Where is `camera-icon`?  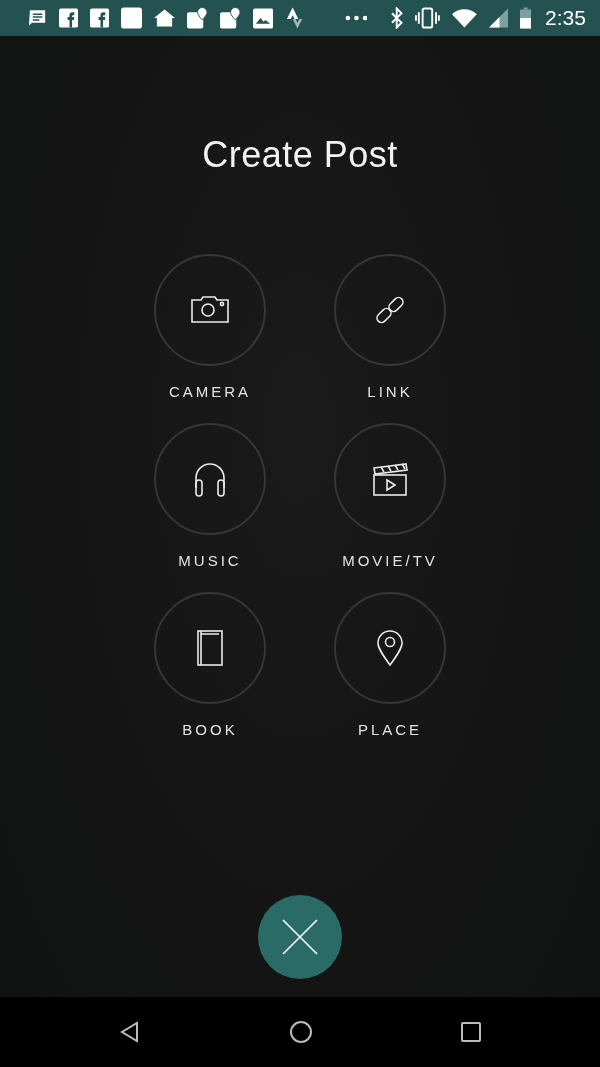
camera-icon is located at coordinates (210, 310).